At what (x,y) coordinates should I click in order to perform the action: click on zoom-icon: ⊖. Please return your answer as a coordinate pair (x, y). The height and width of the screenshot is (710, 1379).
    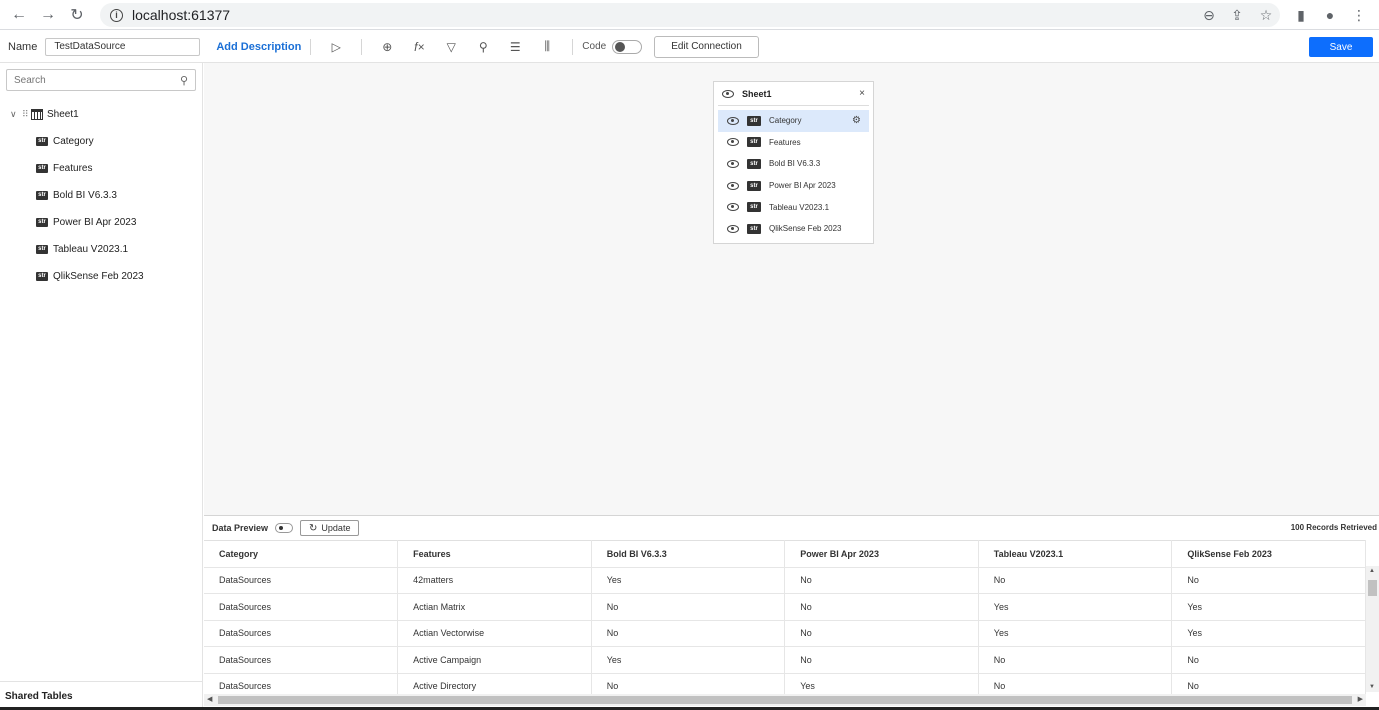
    Looking at the image, I should click on (1209, 15).